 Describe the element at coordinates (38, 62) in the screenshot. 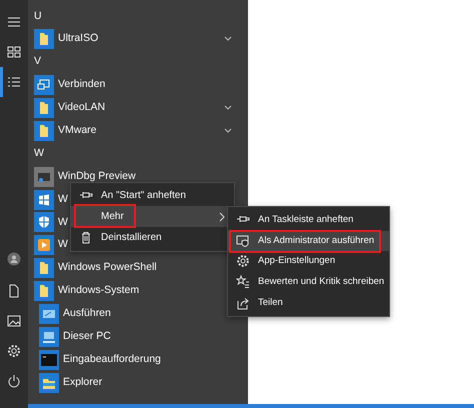

I see `section-letter: V` at that location.